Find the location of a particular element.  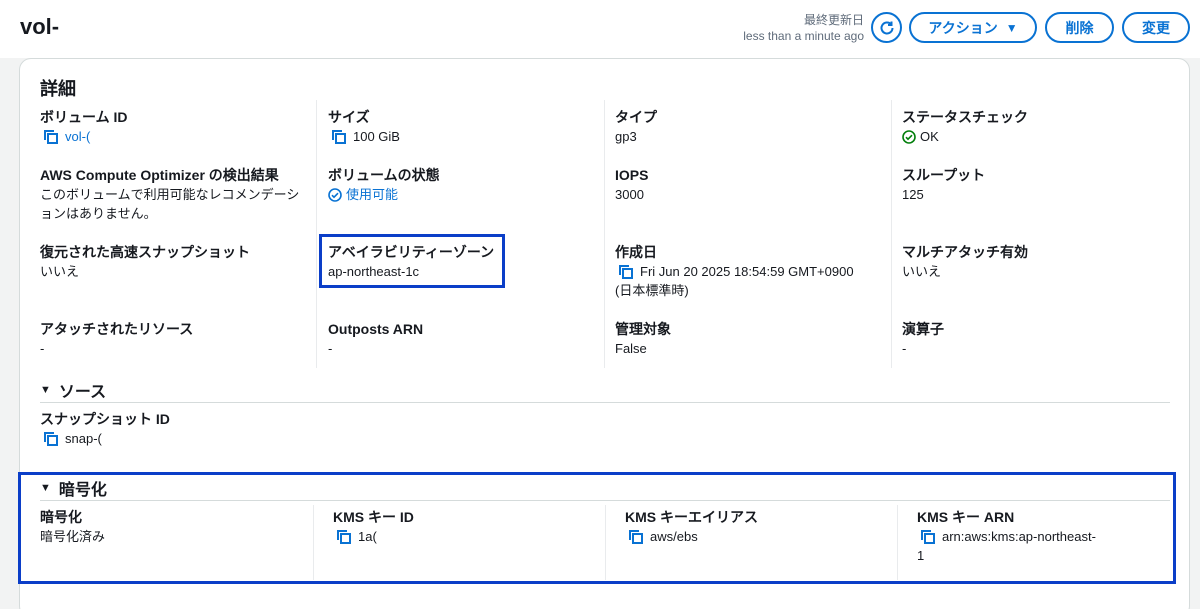

field-label: サイズ is located at coordinates (349, 117).